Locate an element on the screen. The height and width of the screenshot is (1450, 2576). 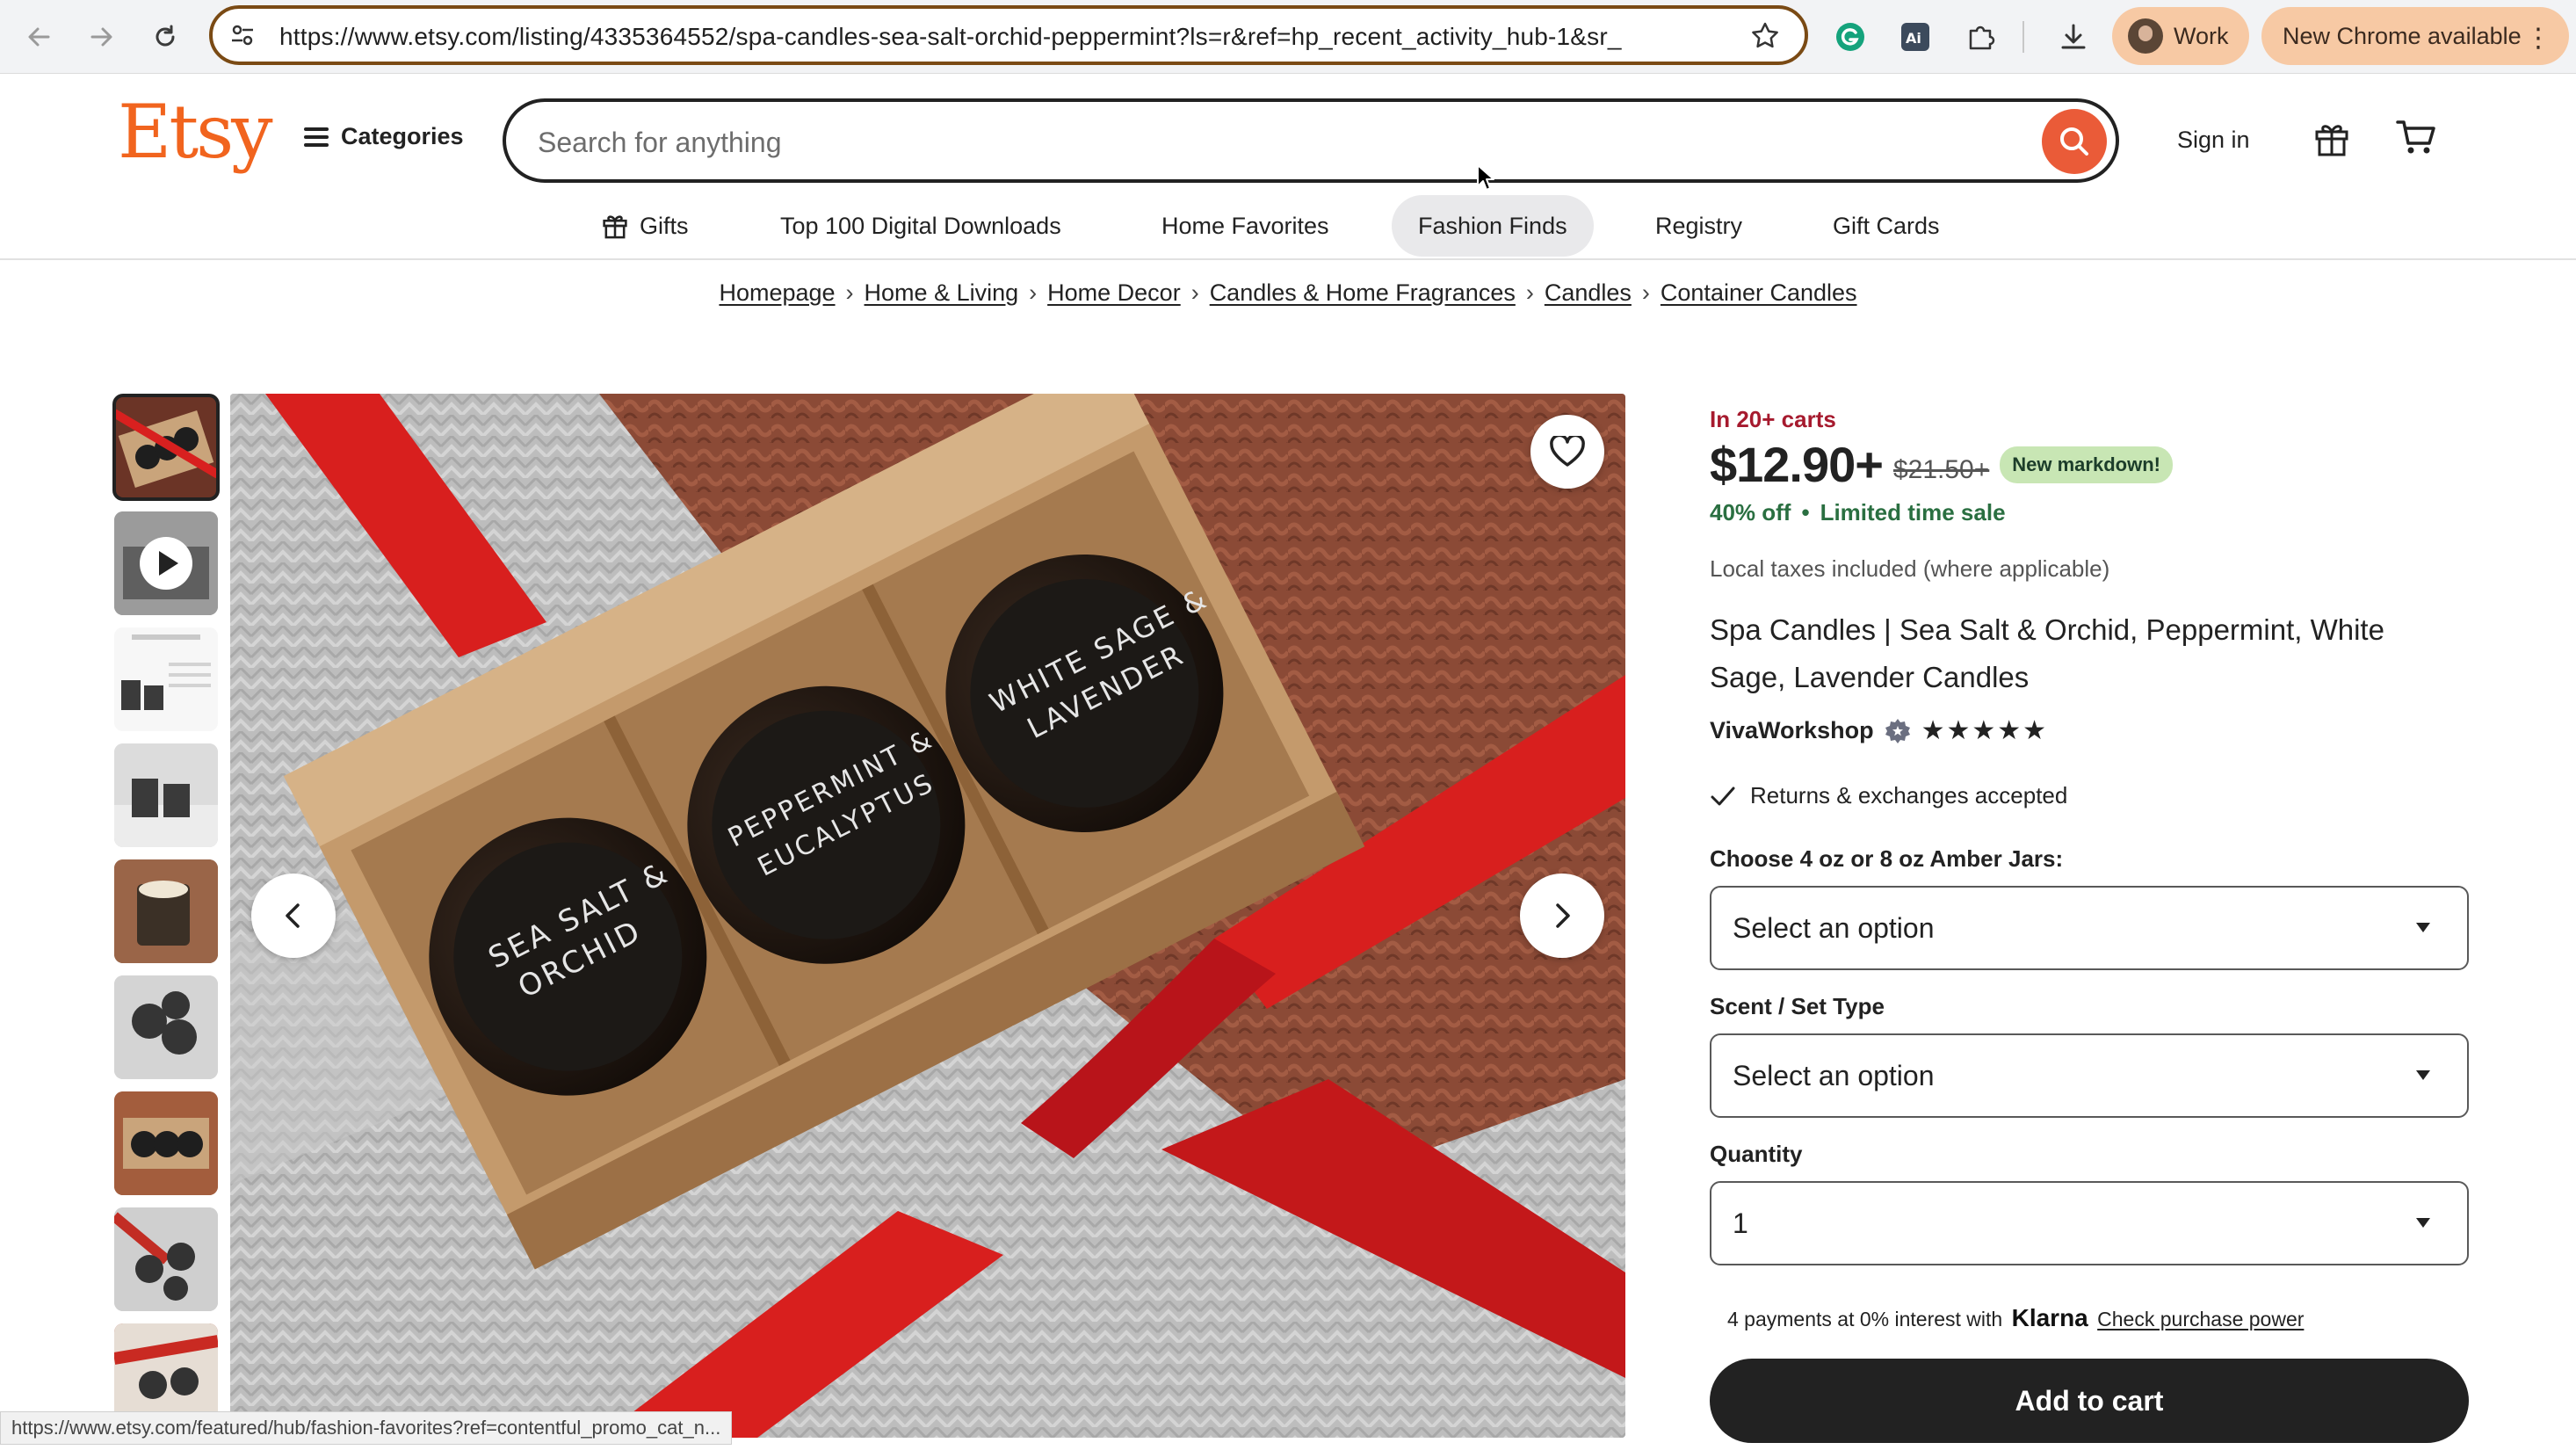
categories-label: Categories is located at coordinates (402, 136).